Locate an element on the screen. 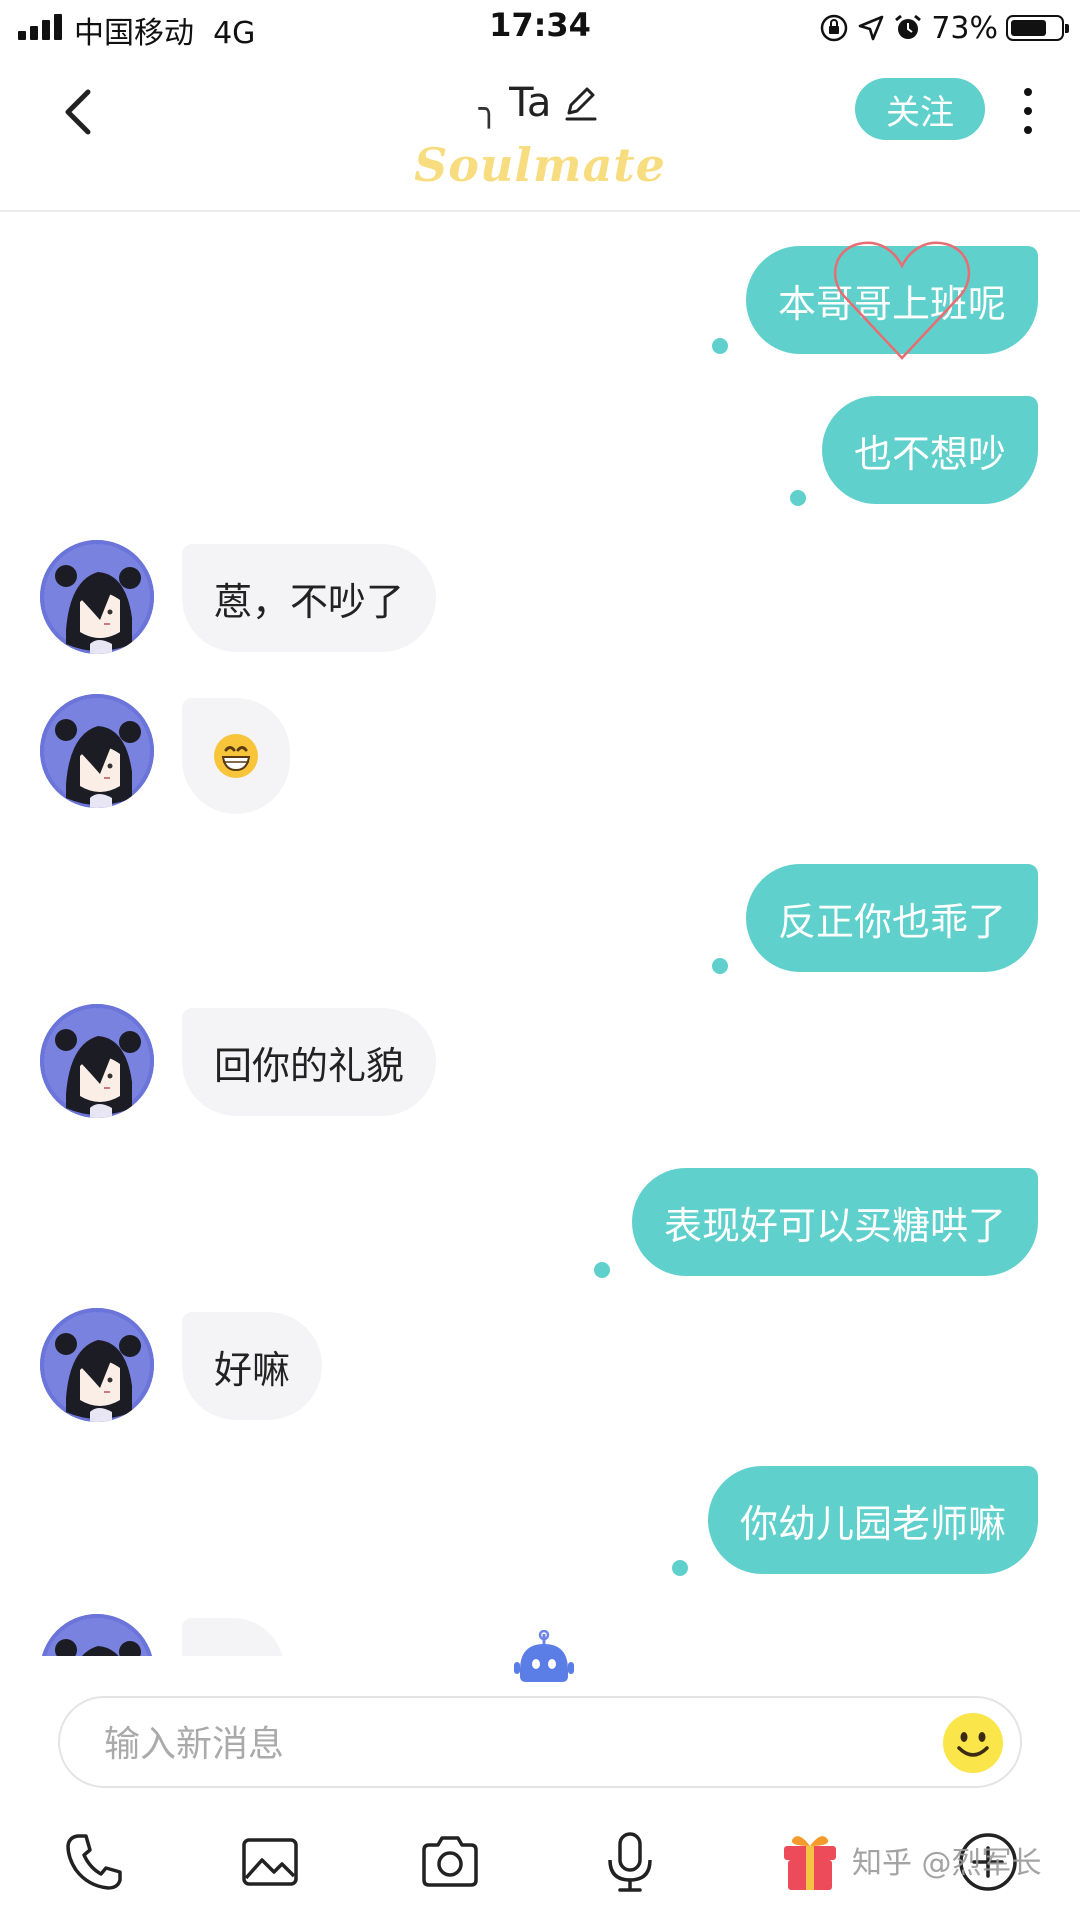 The width and height of the screenshot is (1080, 1920). message-bubble is located at coordinates (236, 756).